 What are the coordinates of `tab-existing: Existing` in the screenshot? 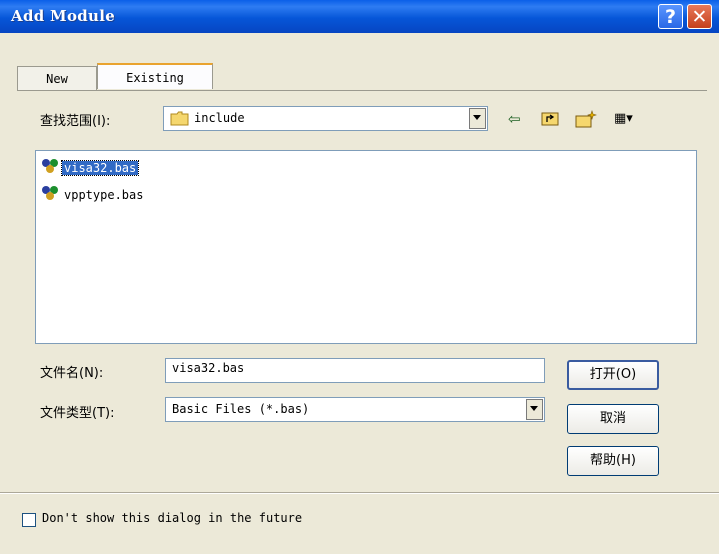 It's located at (155, 76).